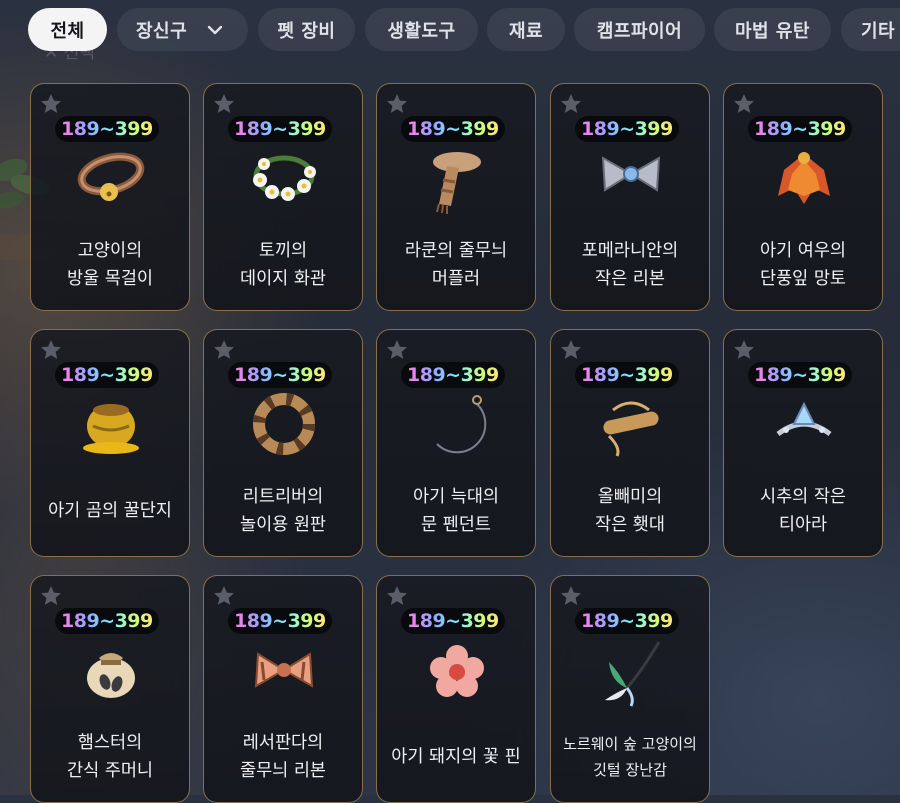 The height and width of the screenshot is (803, 900). Describe the element at coordinates (111, 675) in the screenshot. I see `snack-pouch-icon` at that location.